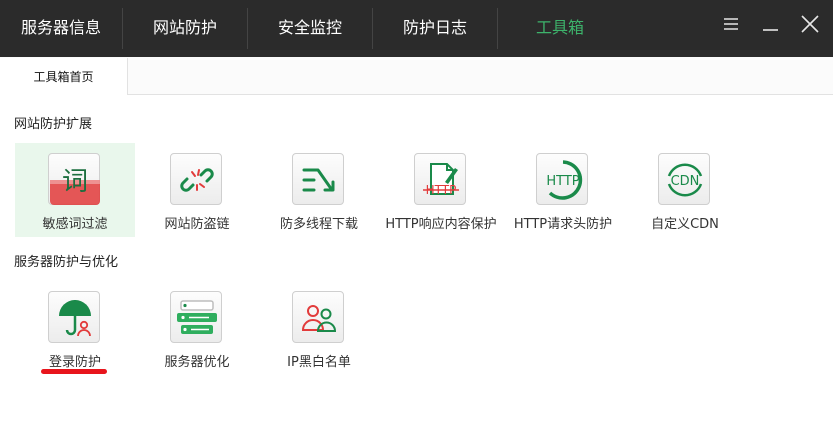 This screenshot has width=833, height=447. What do you see at coordinates (74, 317) in the screenshot?
I see `login-protect-icon` at bounding box center [74, 317].